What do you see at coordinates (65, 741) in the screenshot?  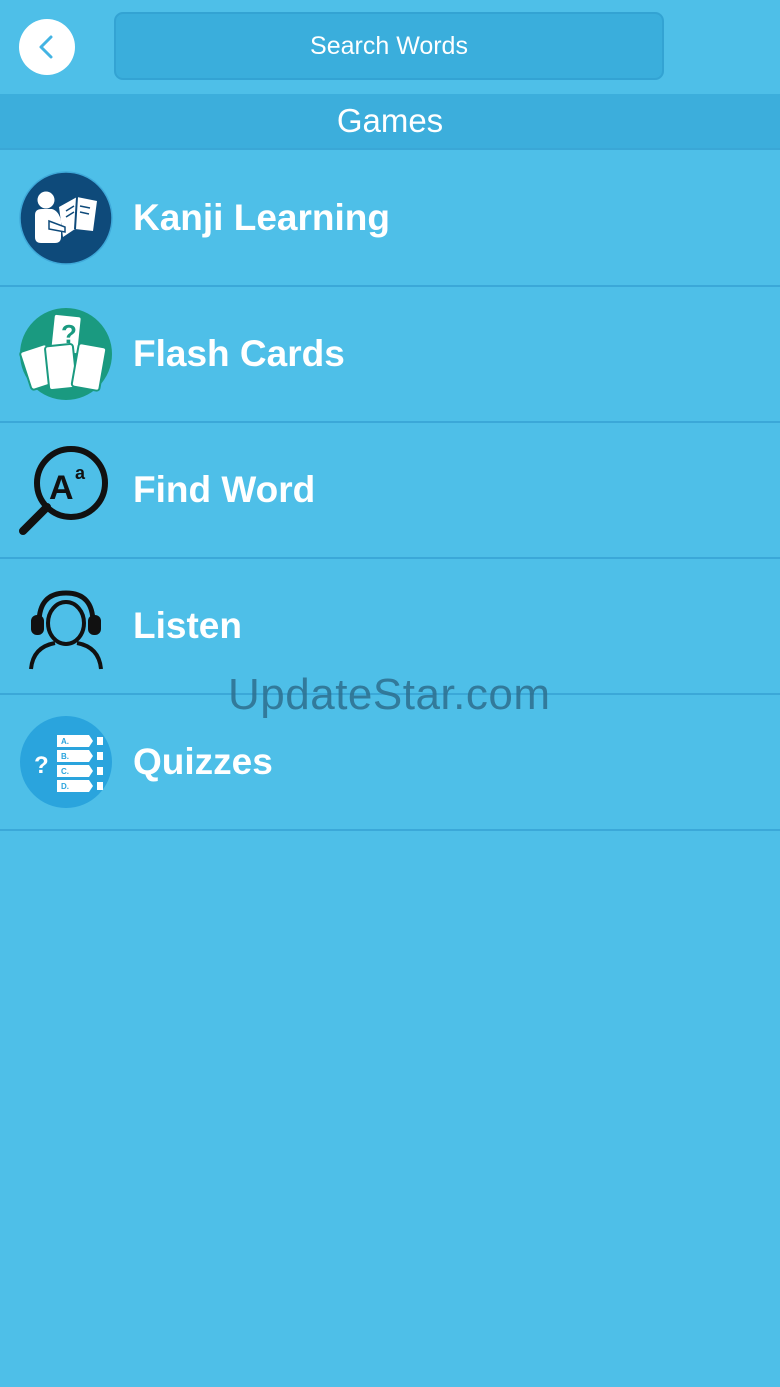 I see `svg-text: A.` at bounding box center [65, 741].